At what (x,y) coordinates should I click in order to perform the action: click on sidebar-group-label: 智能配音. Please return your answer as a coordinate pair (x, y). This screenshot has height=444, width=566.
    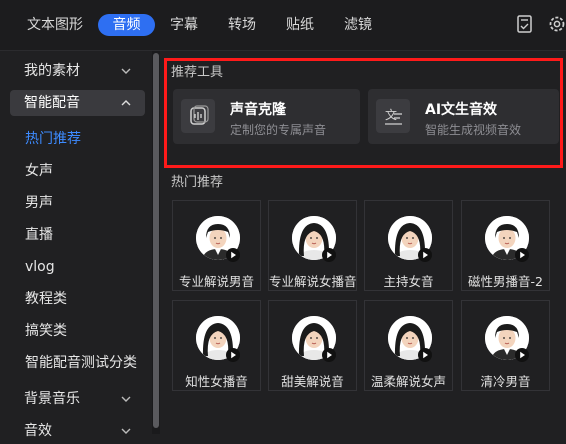
    Looking at the image, I should click on (52, 103).